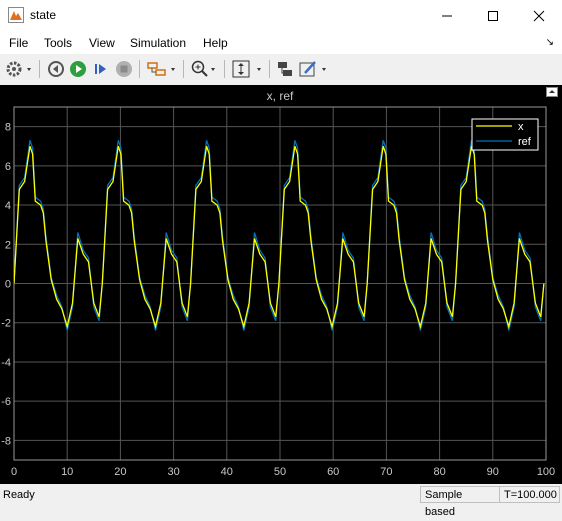  I want to click on menu-simulation: Simulation, so click(158, 43).